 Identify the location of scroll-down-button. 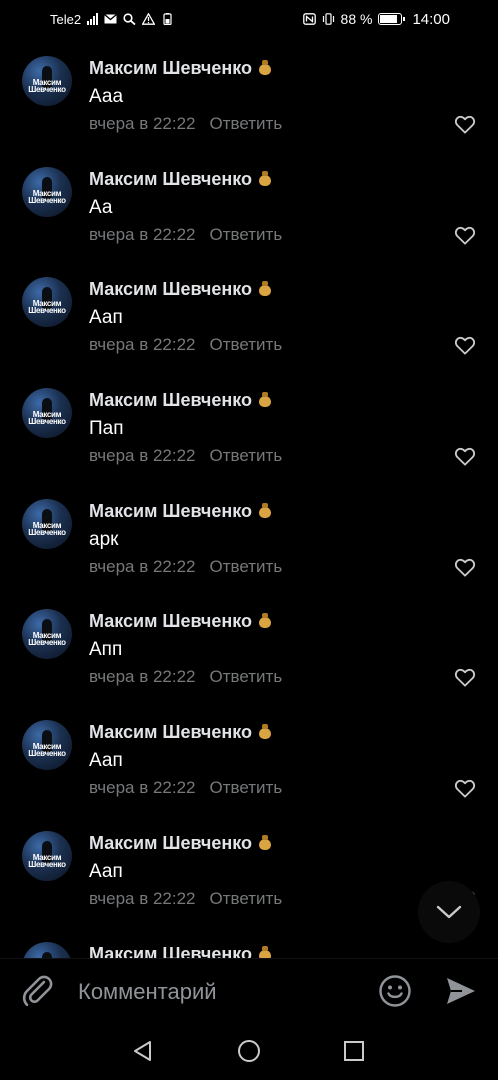
(449, 912).